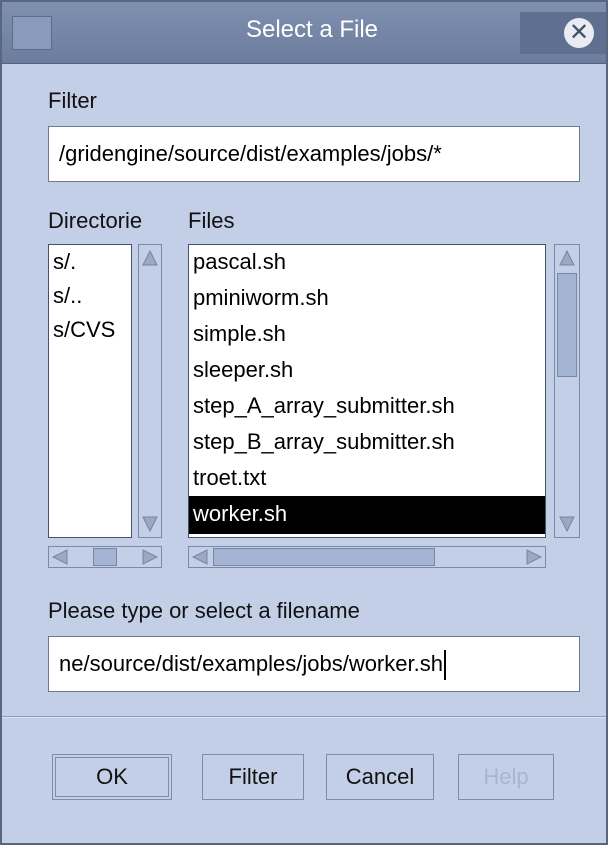 The image size is (608, 845). What do you see at coordinates (367, 299) in the screenshot?
I see `file-item: pminiworm.sh` at bounding box center [367, 299].